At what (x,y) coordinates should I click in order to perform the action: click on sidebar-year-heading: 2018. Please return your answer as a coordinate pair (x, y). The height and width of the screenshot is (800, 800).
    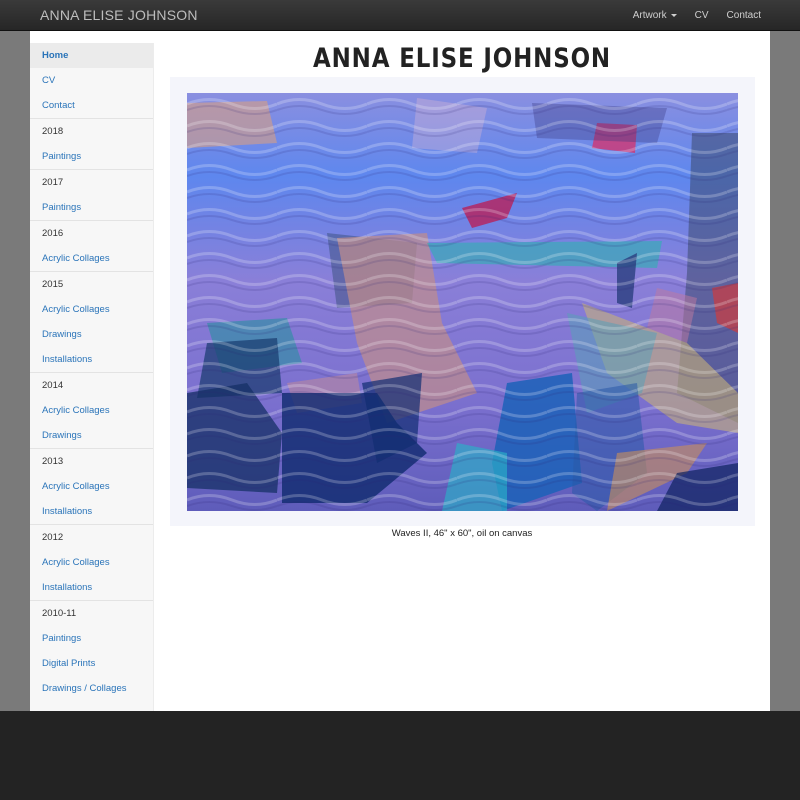
    Looking at the image, I should click on (53, 131).